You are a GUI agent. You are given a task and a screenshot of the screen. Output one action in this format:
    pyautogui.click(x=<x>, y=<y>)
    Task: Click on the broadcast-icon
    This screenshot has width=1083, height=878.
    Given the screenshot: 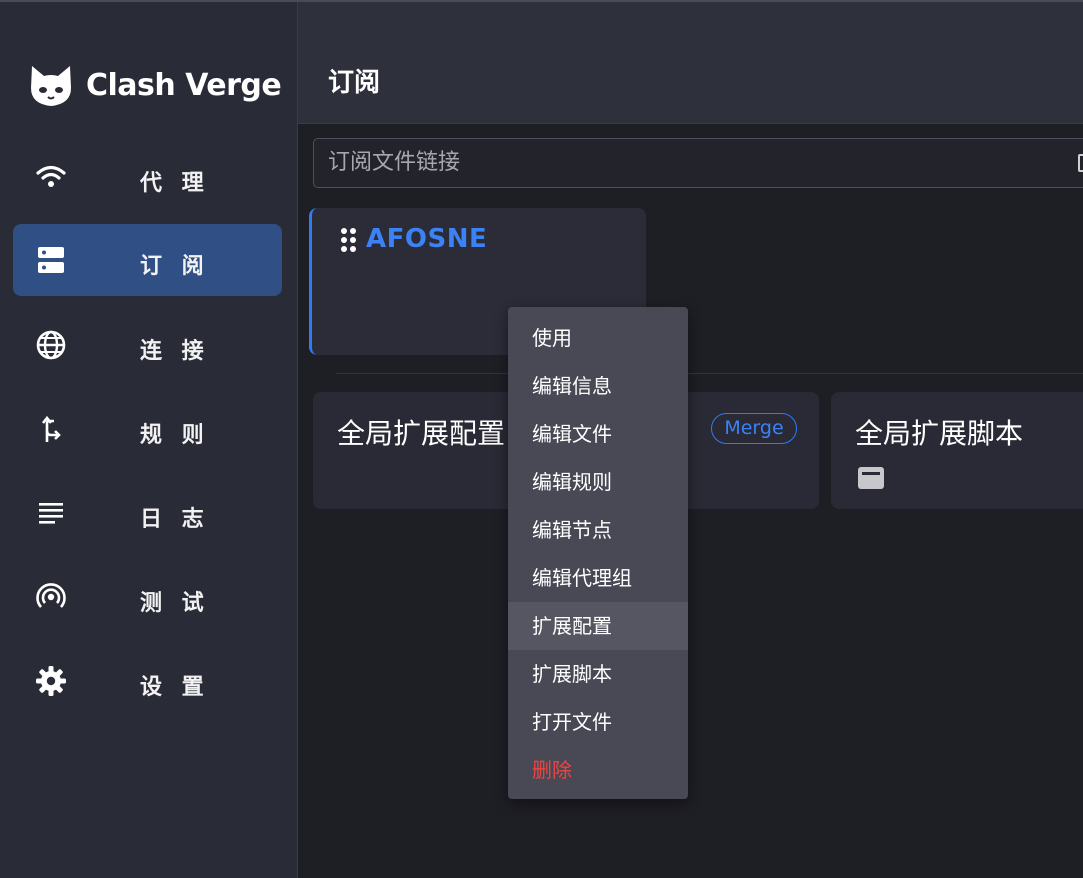 What is the action you would take?
    pyautogui.click(x=51, y=595)
    